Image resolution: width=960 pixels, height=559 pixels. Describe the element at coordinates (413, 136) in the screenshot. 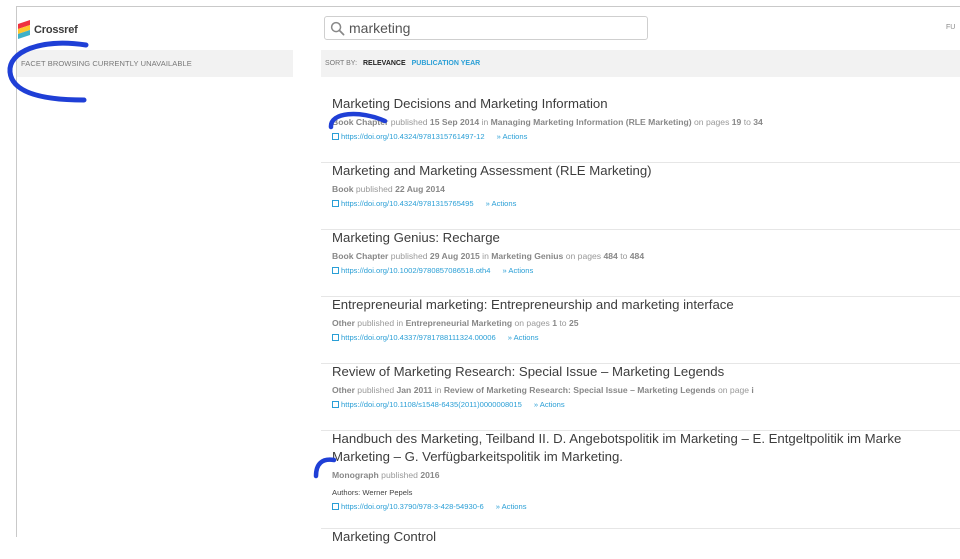

I see `doi-link: https://doi.org/10.4324/9781315761497-12` at that location.